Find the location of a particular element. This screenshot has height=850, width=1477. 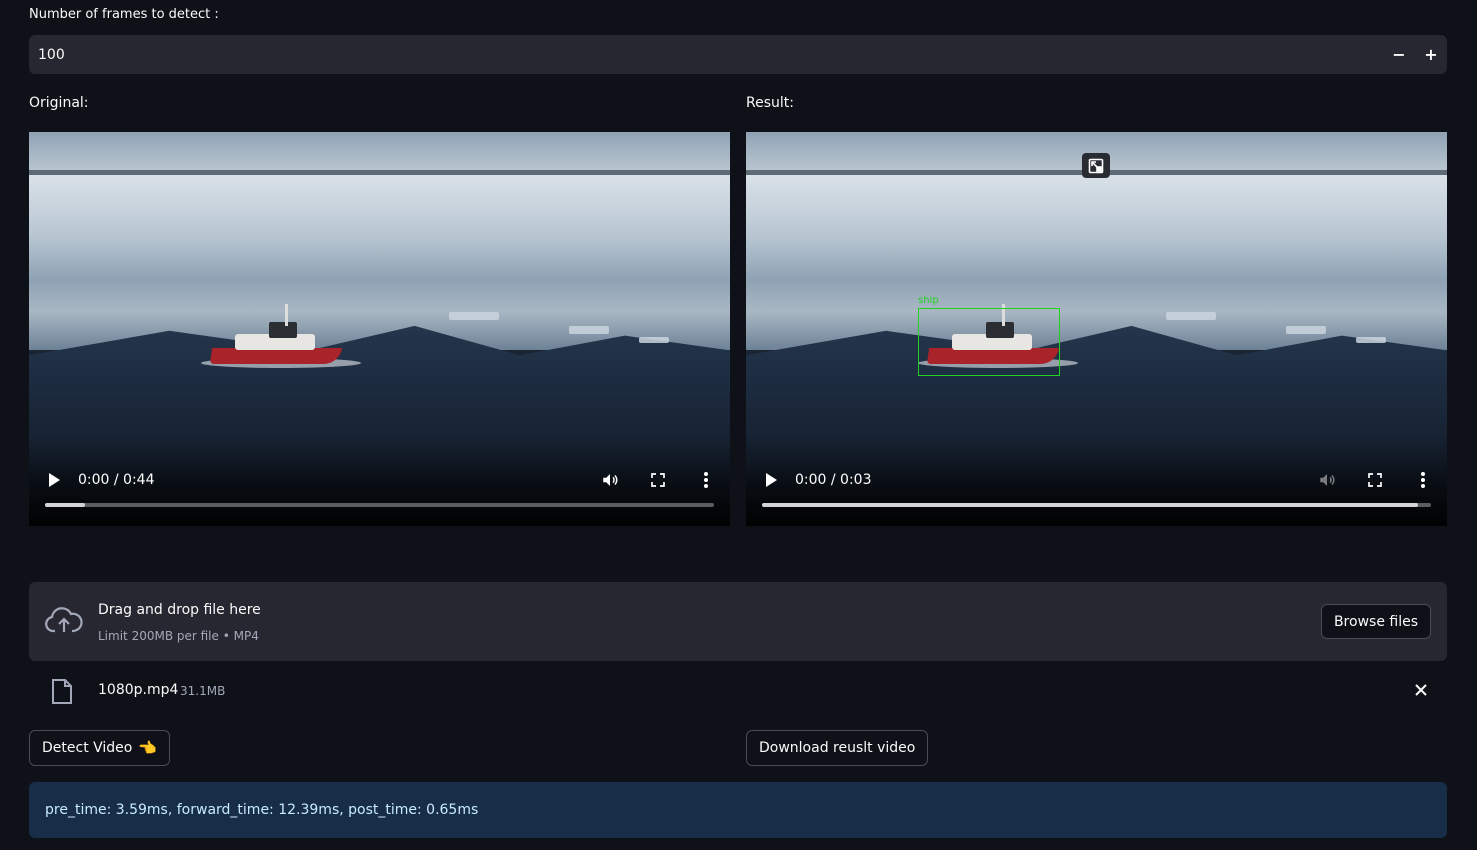

frames-label: Number of frames to detect : is located at coordinates (124, 14).